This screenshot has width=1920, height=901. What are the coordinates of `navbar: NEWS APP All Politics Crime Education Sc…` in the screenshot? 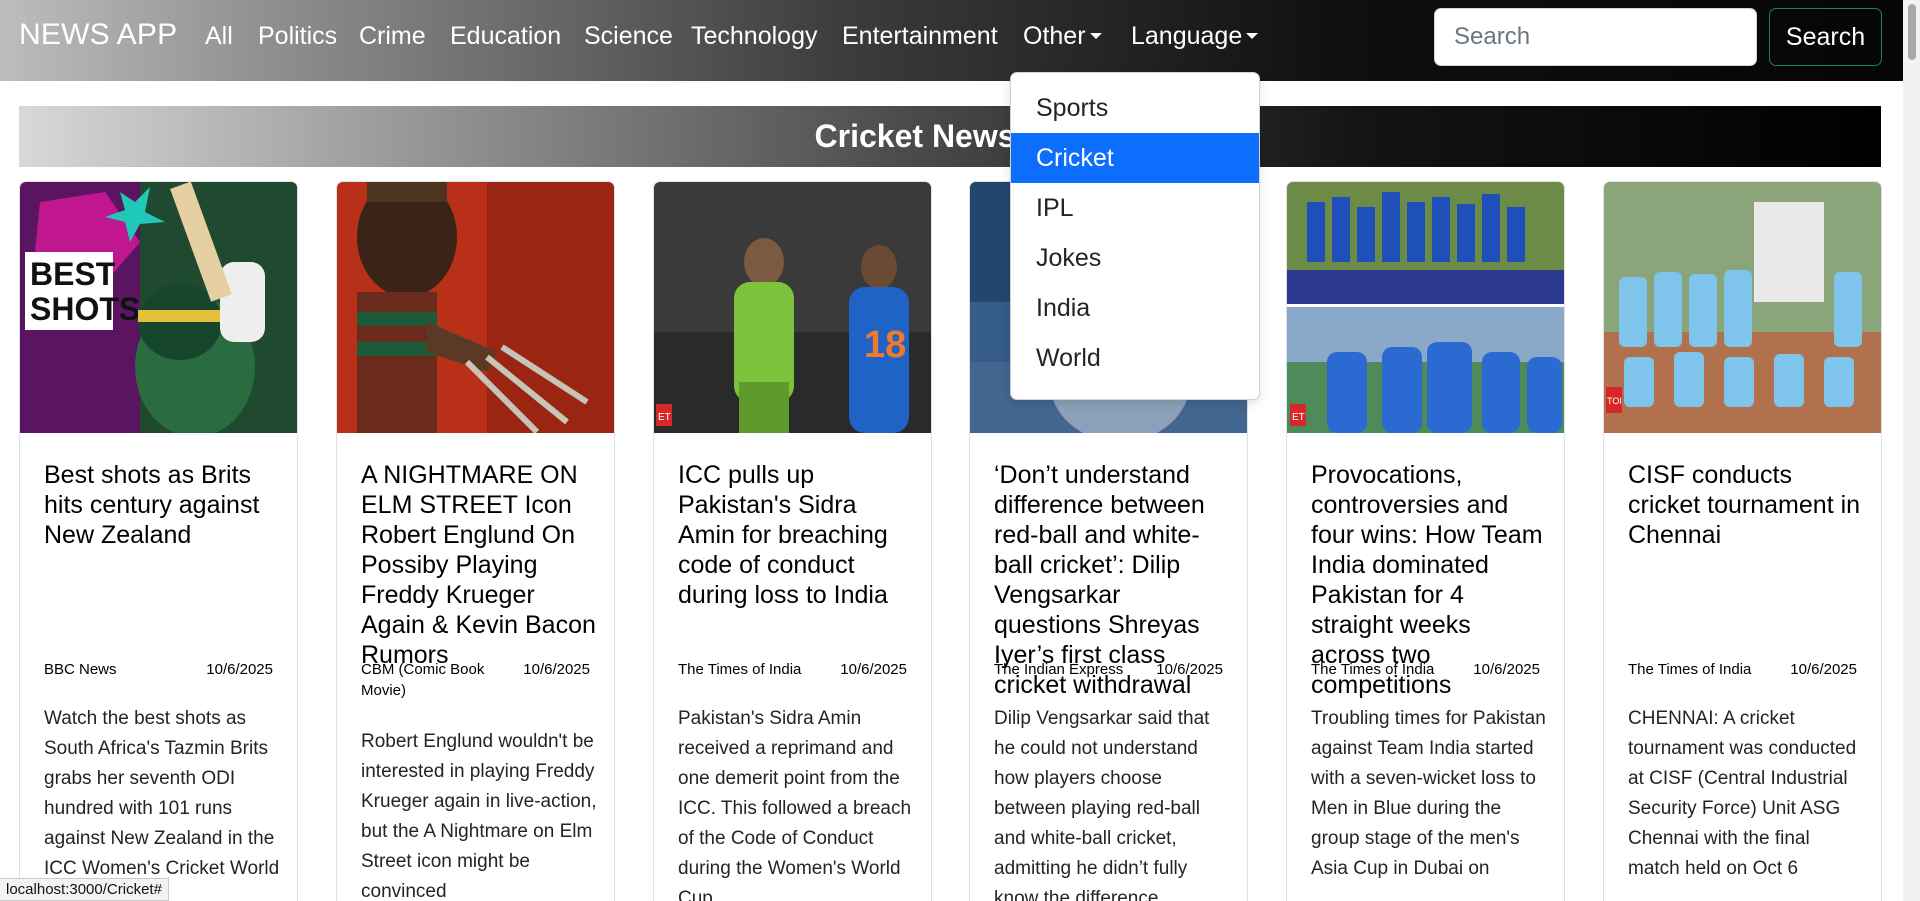 It's located at (960, 40).